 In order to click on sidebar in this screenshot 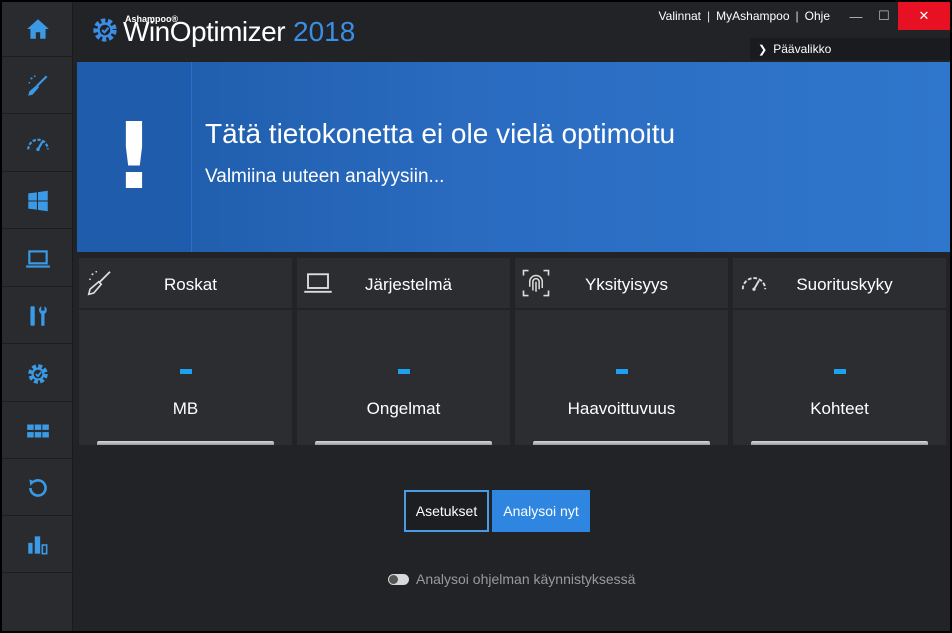, I will do `click(37, 316)`.